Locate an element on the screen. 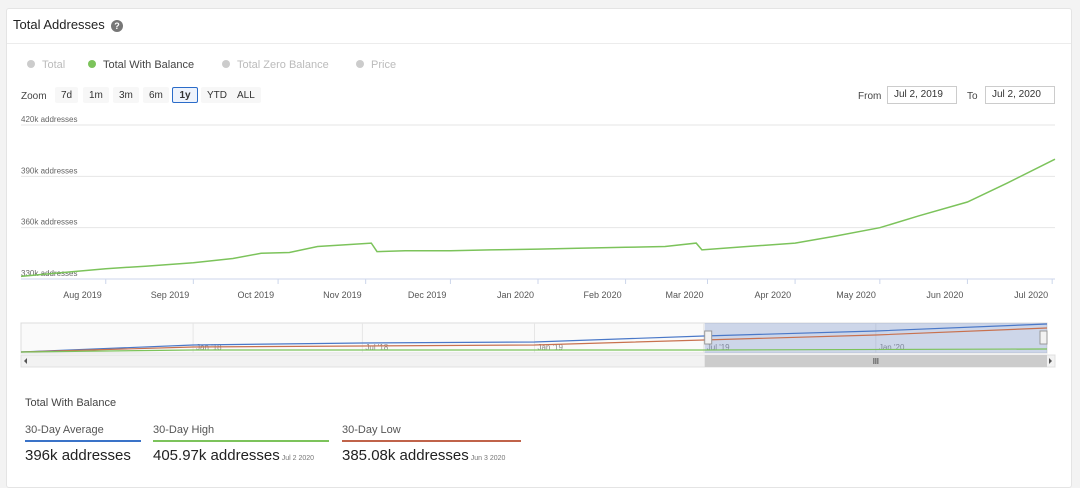 Image resolution: width=1080 pixels, height=488 pixels. x-tick-label: Dec 2019 is located at coordinates (427, 295).